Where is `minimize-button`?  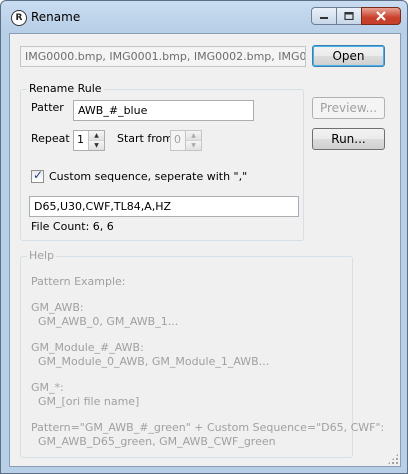 minimize-button is located at coordinates (324, 16).